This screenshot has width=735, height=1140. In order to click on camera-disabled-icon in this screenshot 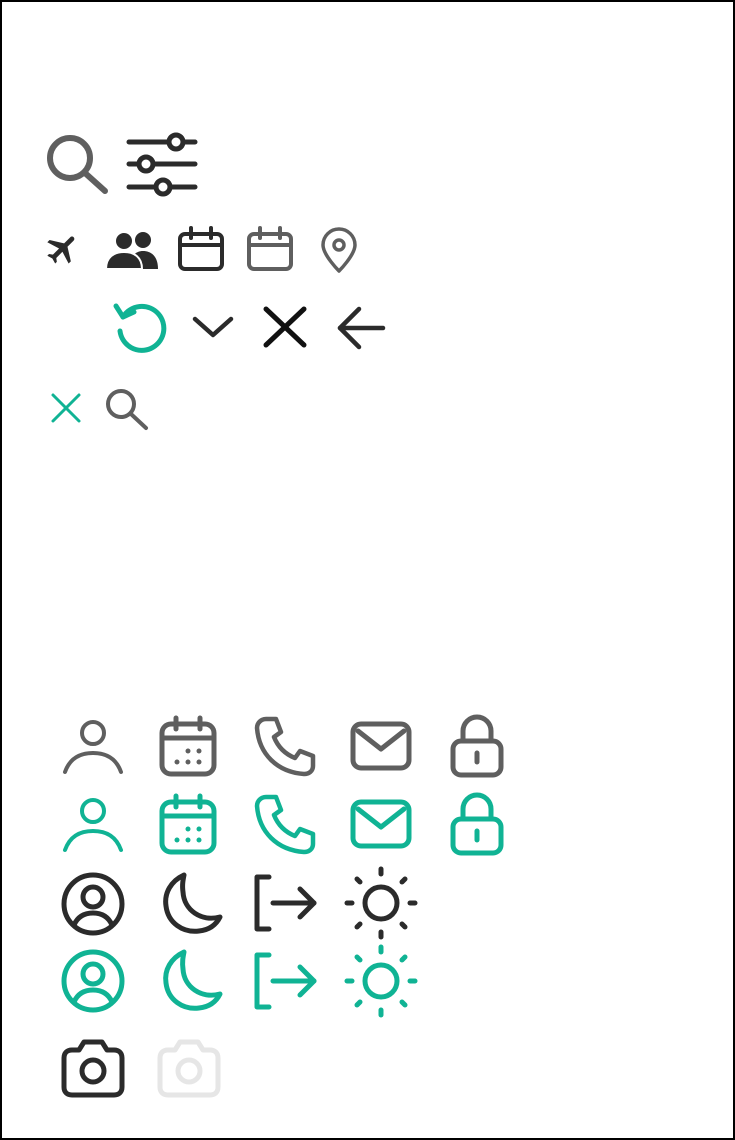, I will do `click(189, 1068)`.